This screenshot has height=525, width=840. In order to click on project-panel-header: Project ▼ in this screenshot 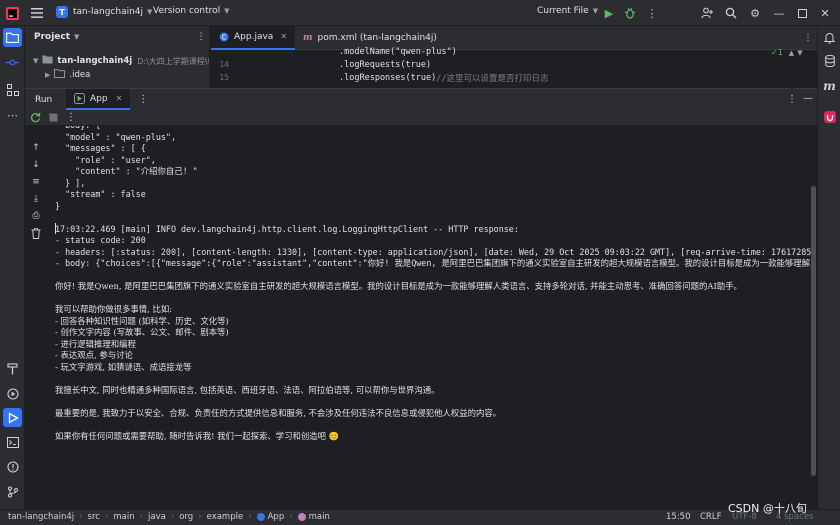, I will do `click(56, 37)`.